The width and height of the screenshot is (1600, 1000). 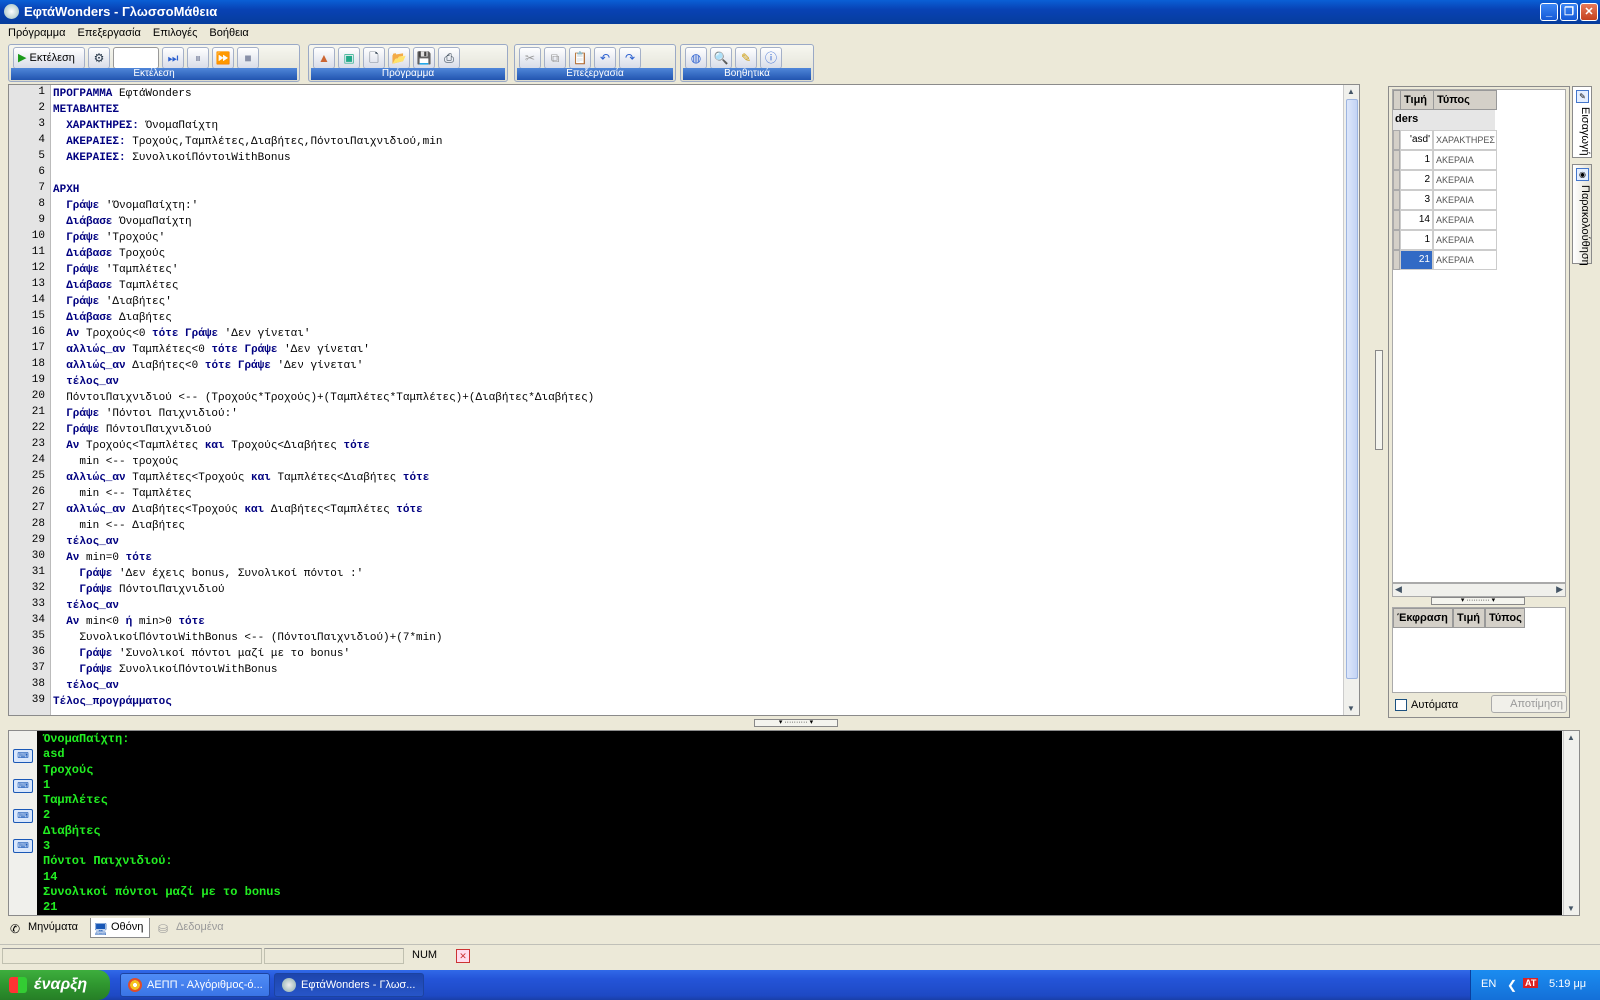 What do you see at coordinates (721, 58) in the screenshot?
I see `search-button: 🔍` at bounding box center [721, 58].